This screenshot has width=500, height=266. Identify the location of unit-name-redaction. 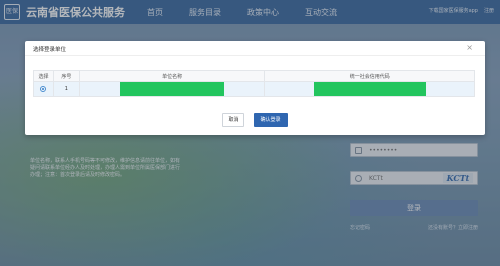
(172, 89).